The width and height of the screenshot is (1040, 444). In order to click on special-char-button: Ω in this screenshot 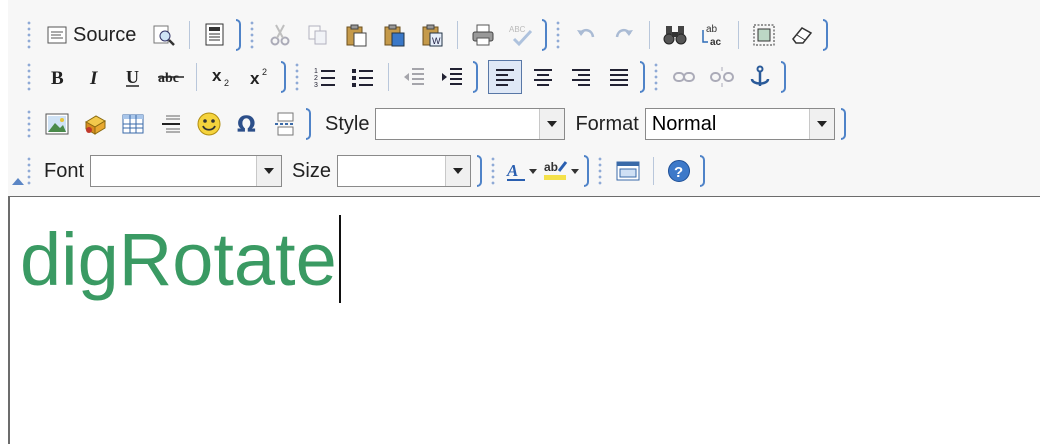, I will do `click(247, 124)`.